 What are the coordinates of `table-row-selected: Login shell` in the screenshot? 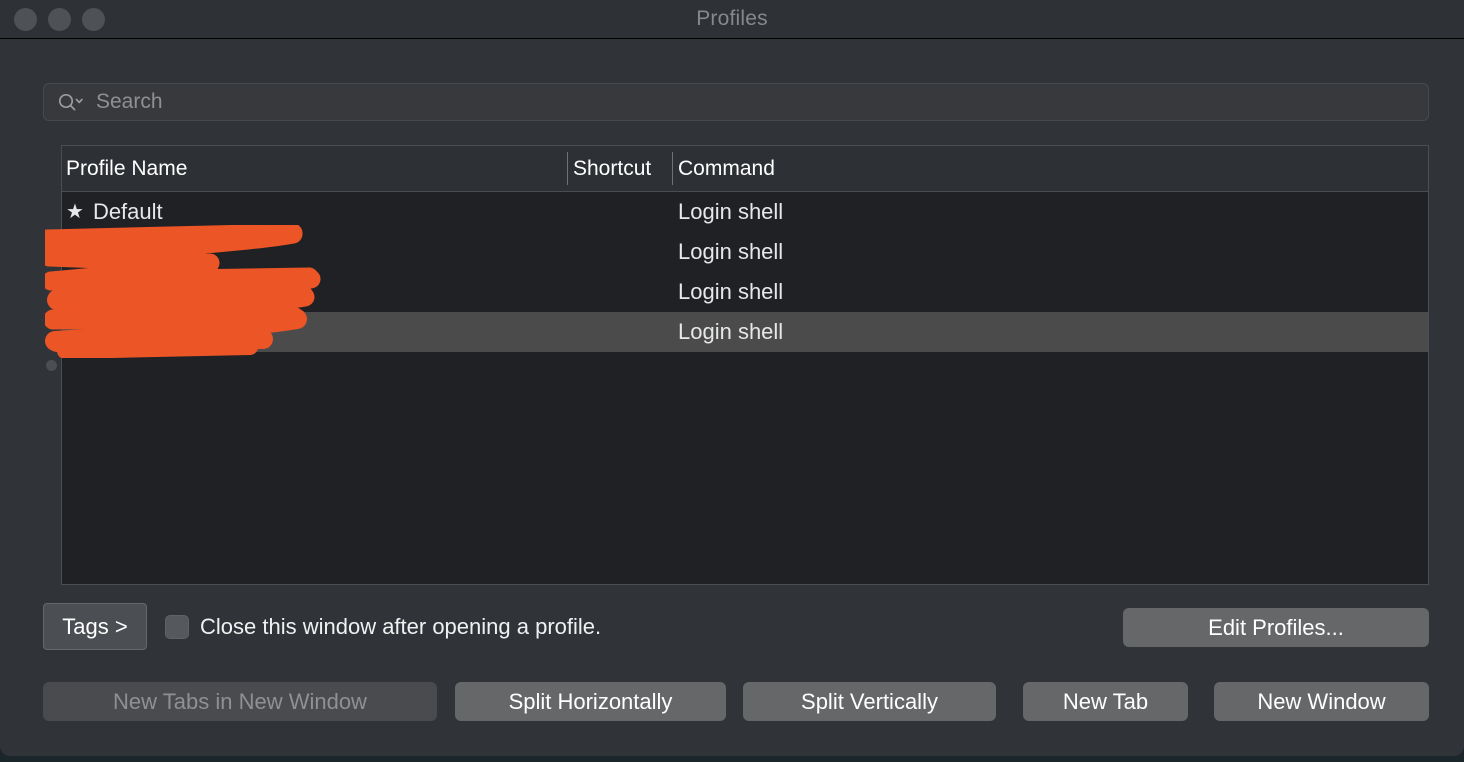 It's located at (745, 332).